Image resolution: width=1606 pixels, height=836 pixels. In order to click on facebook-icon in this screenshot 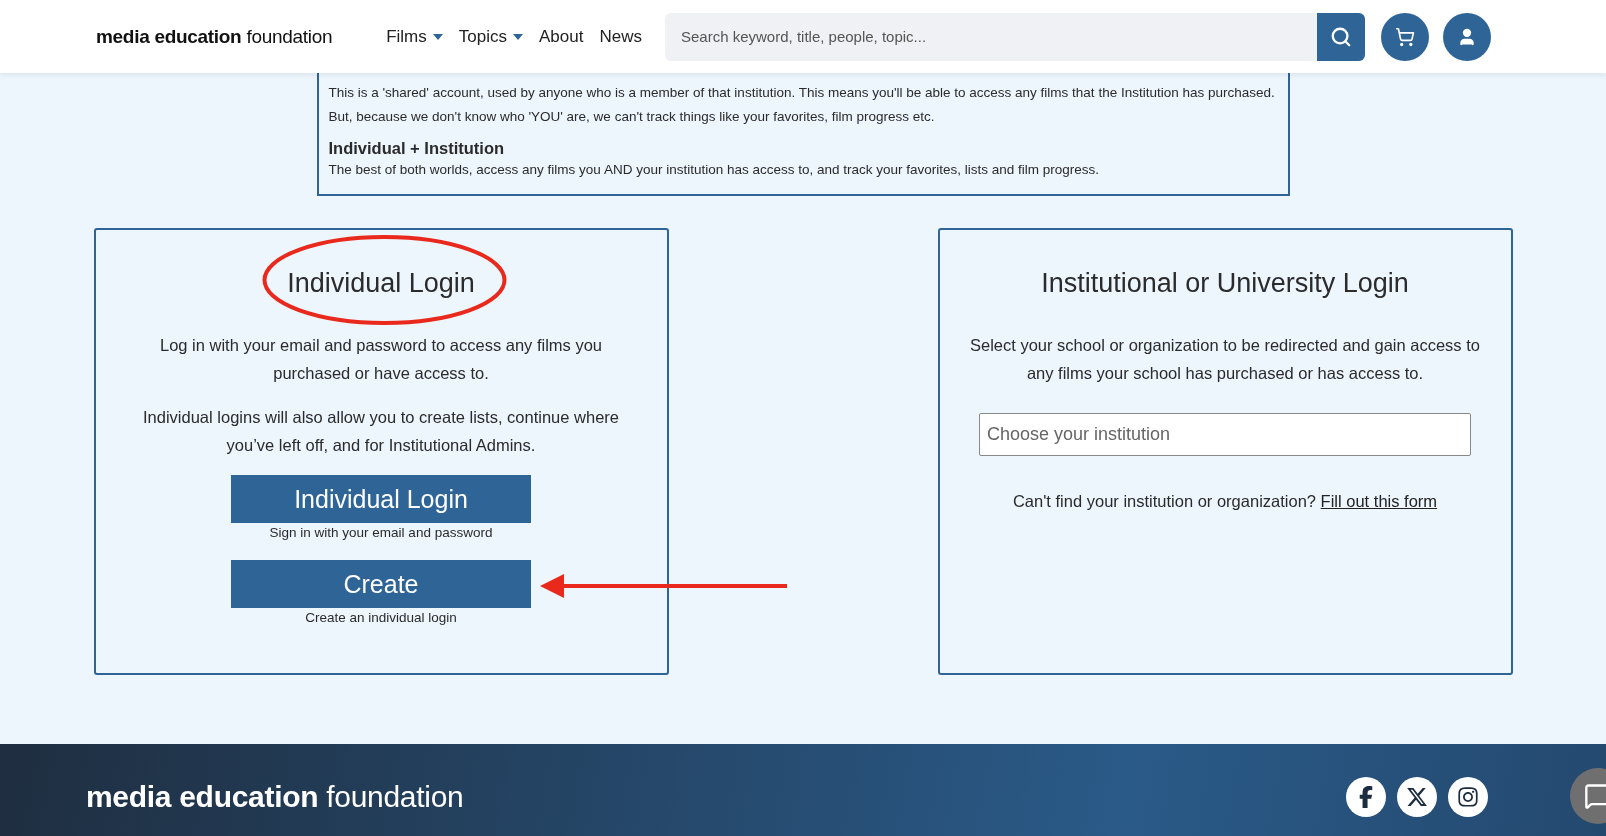, I will do `click(1366, 797)`.